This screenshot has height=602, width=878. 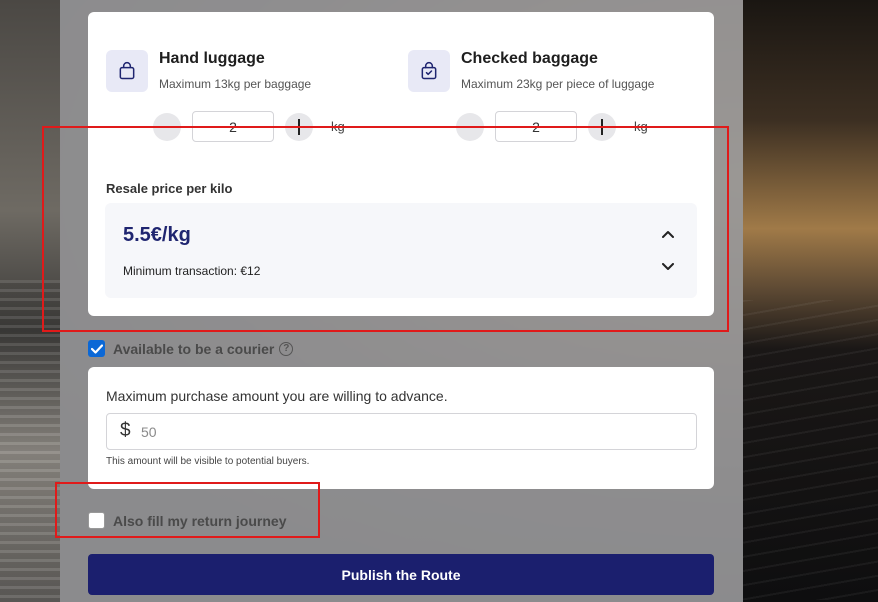 What do you see at coordinates (125, 430) in the screenshot?
I see `dollar-icon: $` at bounding box center [125, 430].